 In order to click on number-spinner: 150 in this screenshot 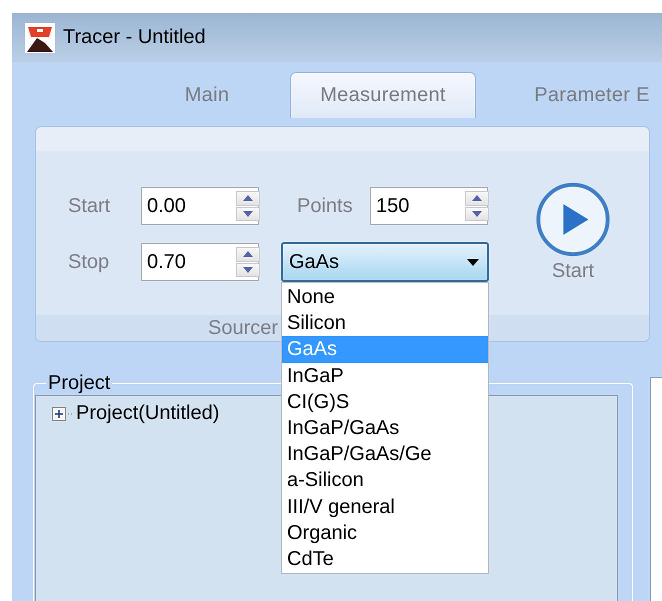, I will do `click(429, 206)`.